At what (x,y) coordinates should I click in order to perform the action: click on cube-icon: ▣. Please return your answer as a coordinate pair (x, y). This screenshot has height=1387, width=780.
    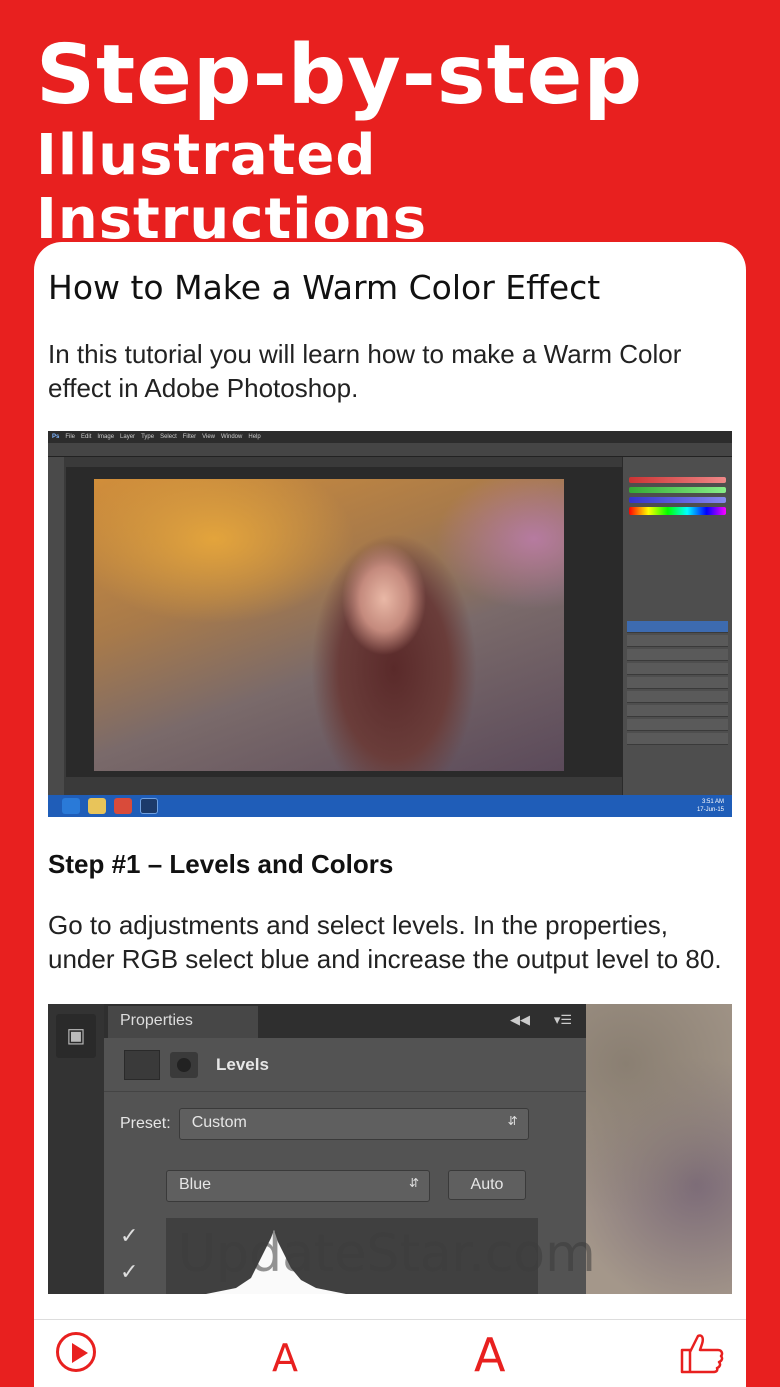
    Looking at the image, I should click on (76, 1036).